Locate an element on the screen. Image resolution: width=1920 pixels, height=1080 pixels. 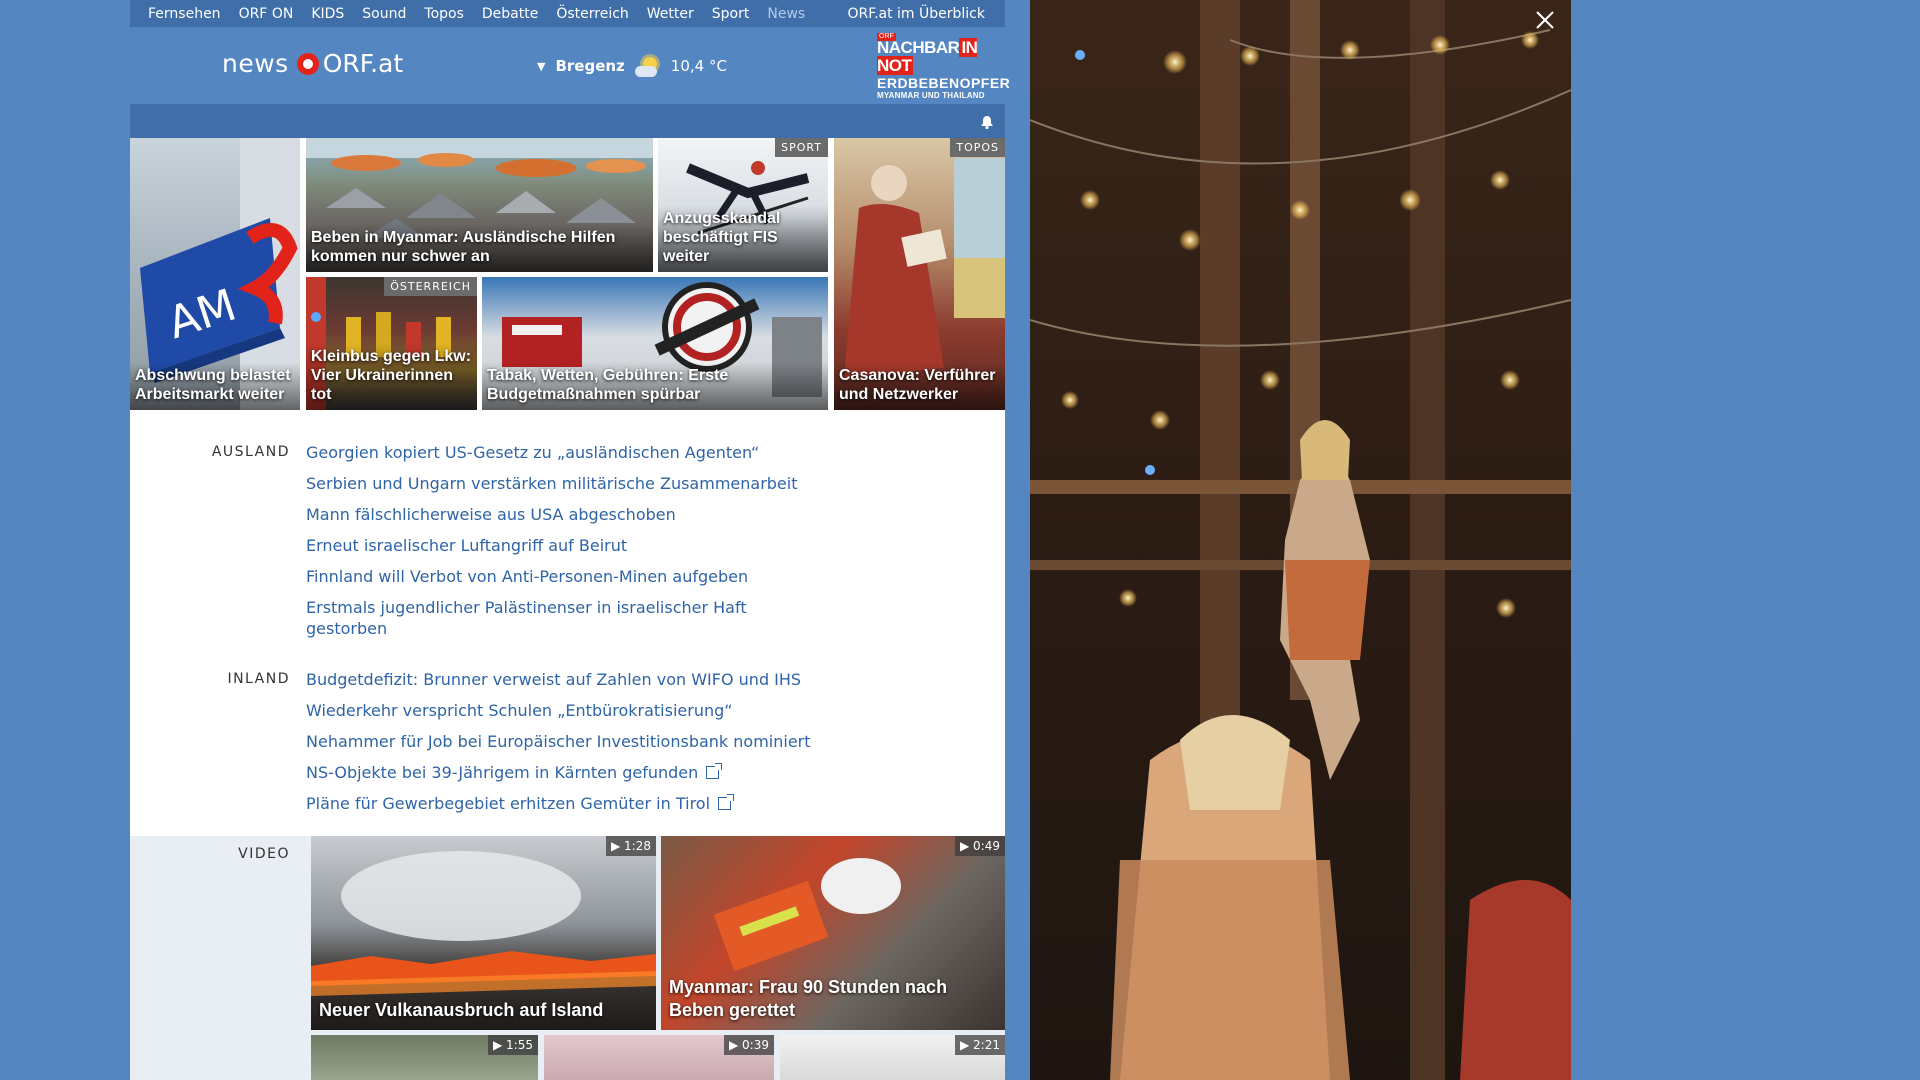
weather-widget: ▼ Bregenz 10,4 °C is located at coordinates (632, 66).